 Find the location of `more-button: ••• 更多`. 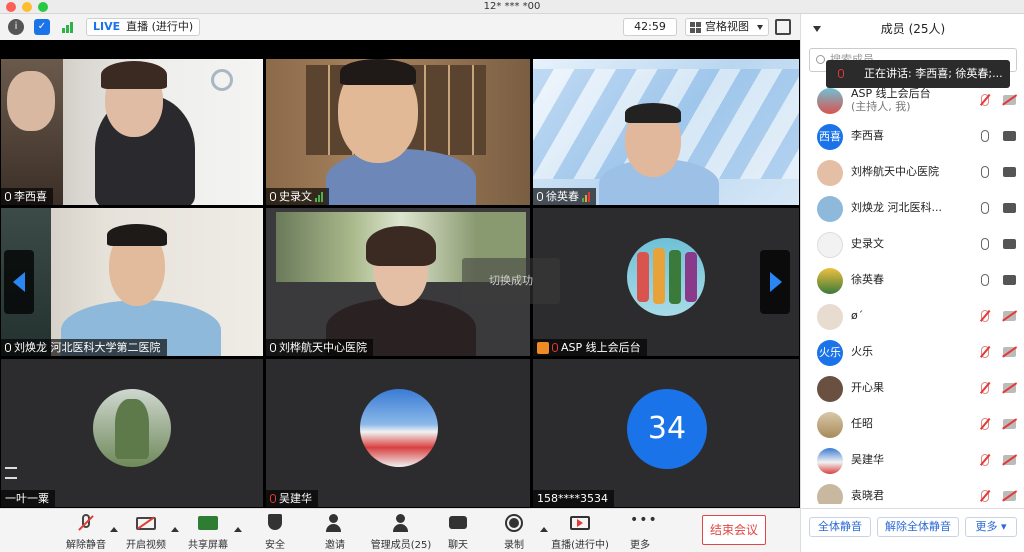

more-button: ••• 更多 is located at coordinates (640, 531).